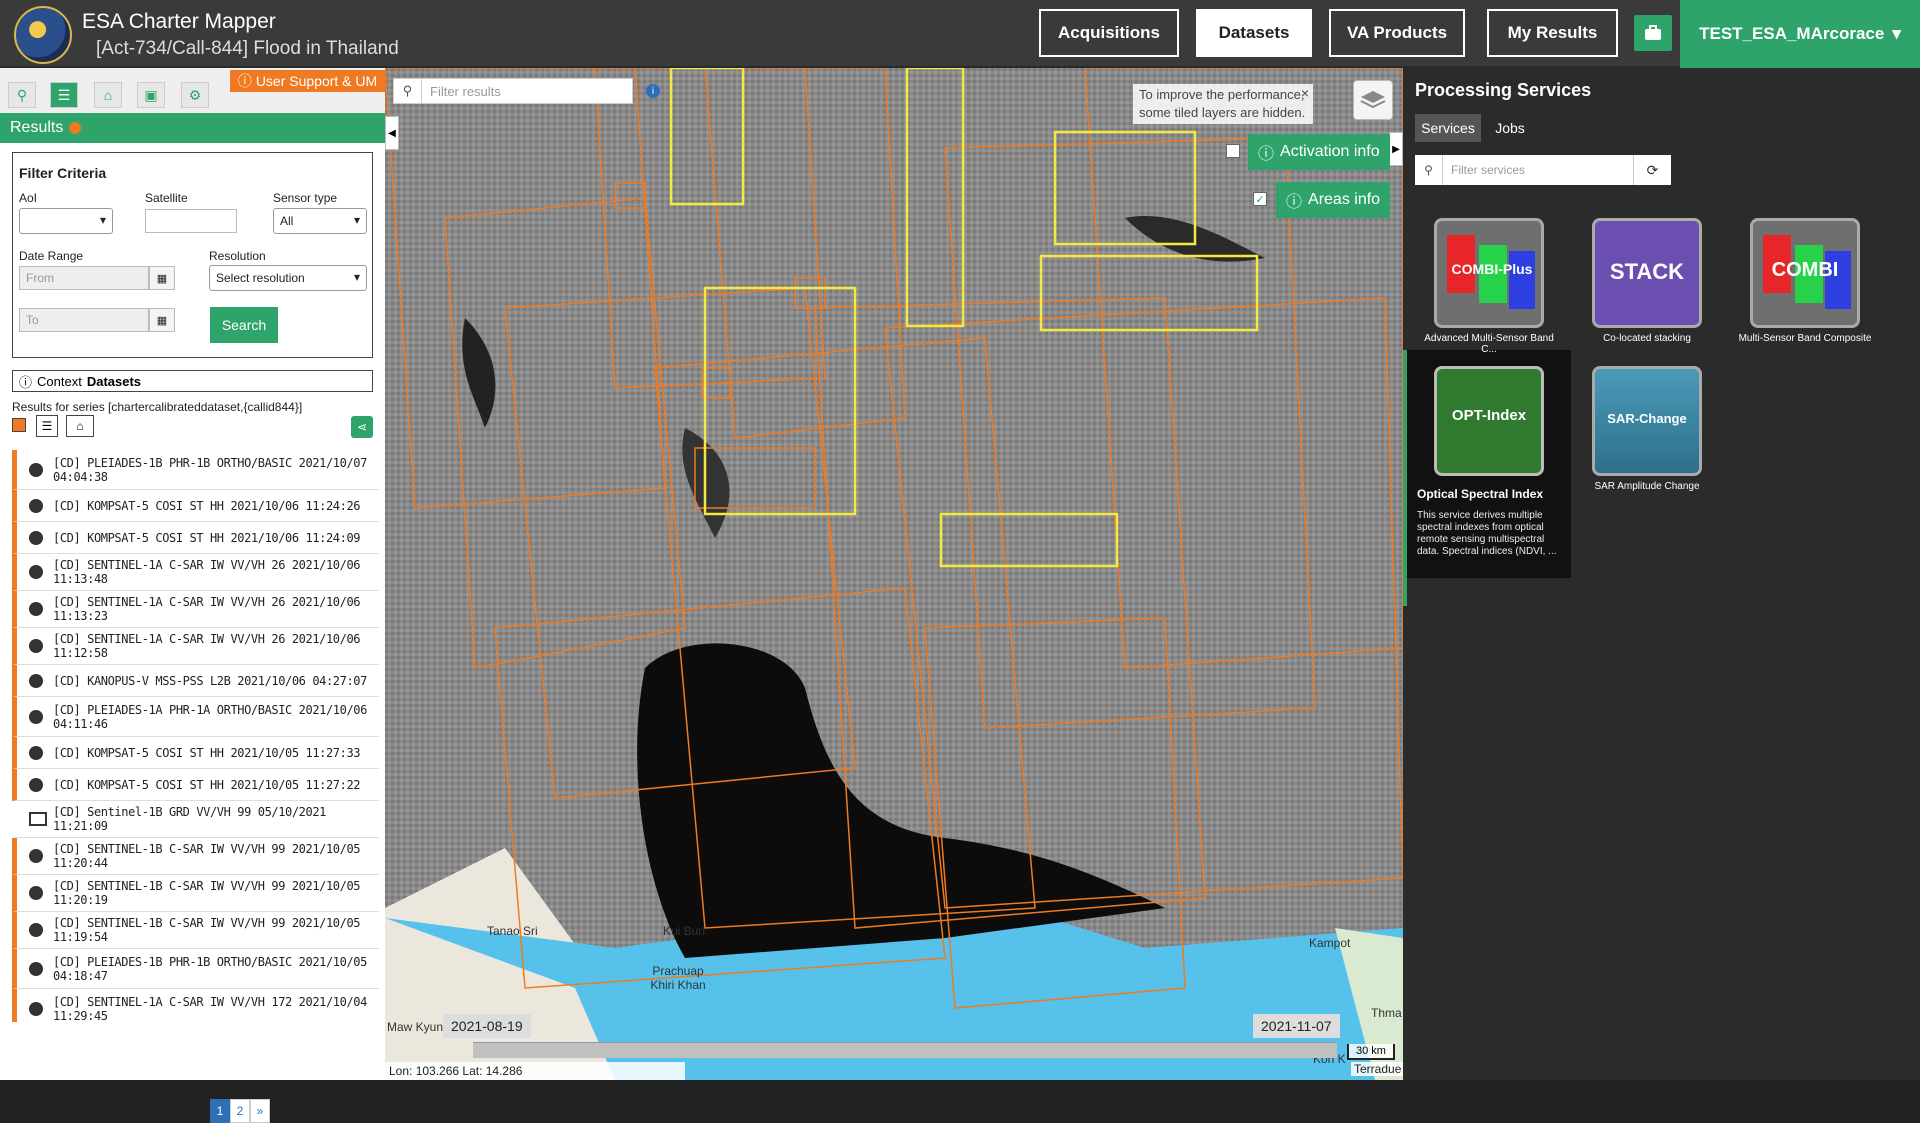  Describe the element at coordinates (653, 91) in the screenshot. I see `info-icon: i` at that location.